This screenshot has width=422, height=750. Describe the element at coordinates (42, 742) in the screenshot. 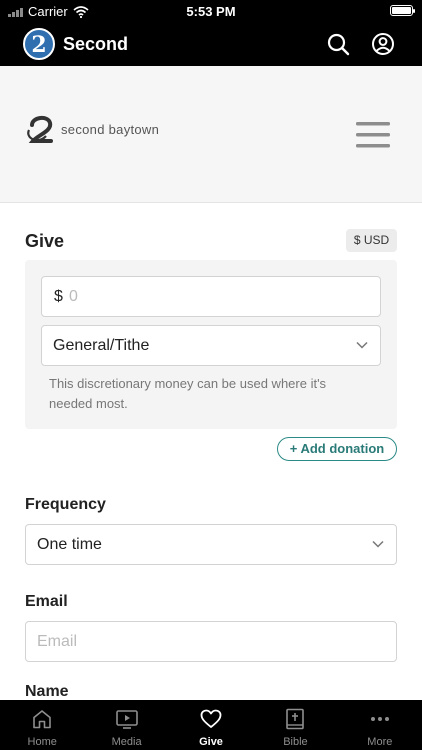

I see `tab-label: Home` at that location.